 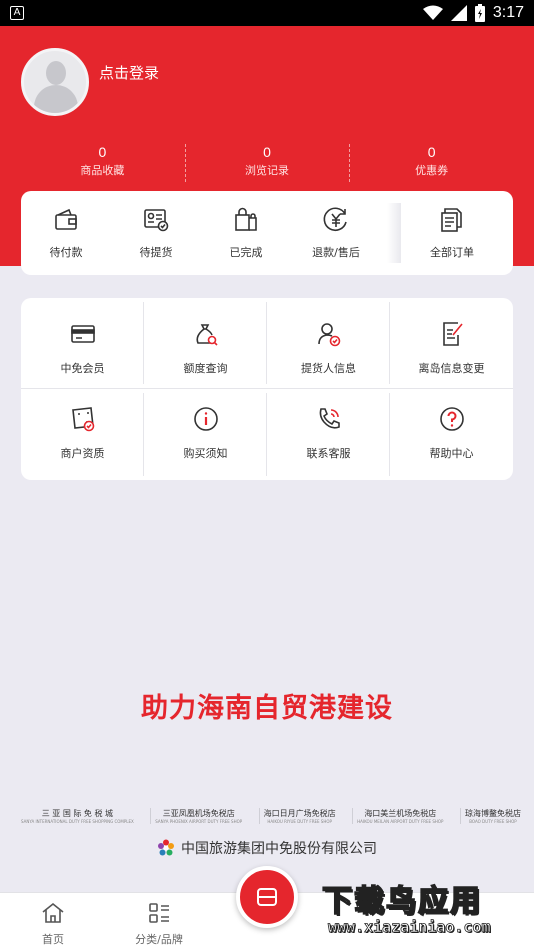 I want to click on document-list-icon, so click(x=451, y=220).